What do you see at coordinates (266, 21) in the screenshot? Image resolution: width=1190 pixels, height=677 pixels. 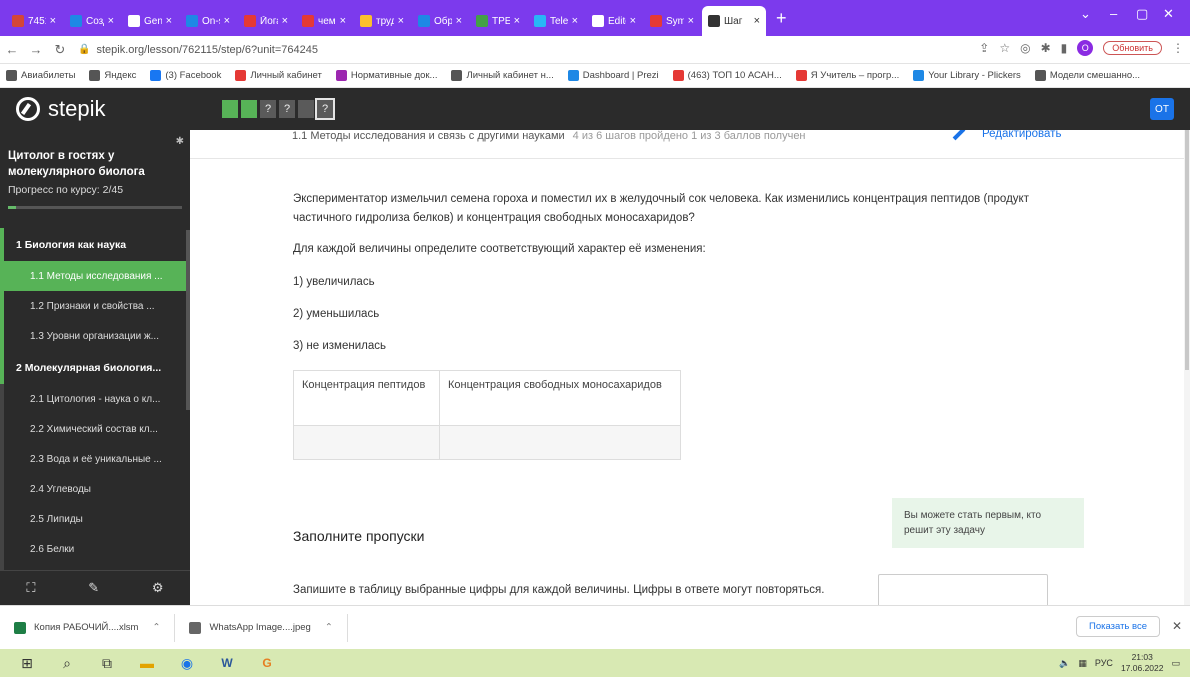 I see `browser-tab: Йога ×` at bounding box center [266, 21].